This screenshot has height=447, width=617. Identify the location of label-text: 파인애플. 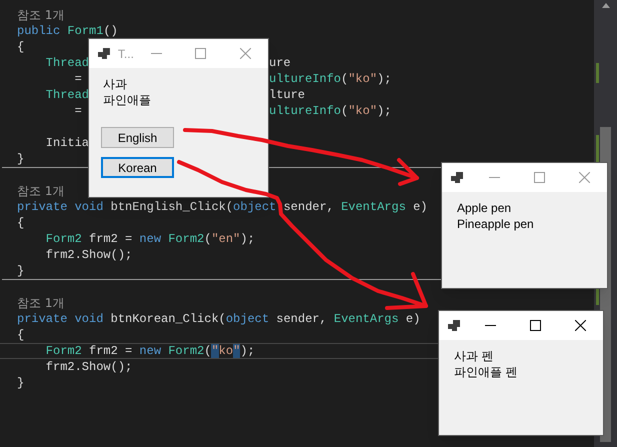
(127, 100).